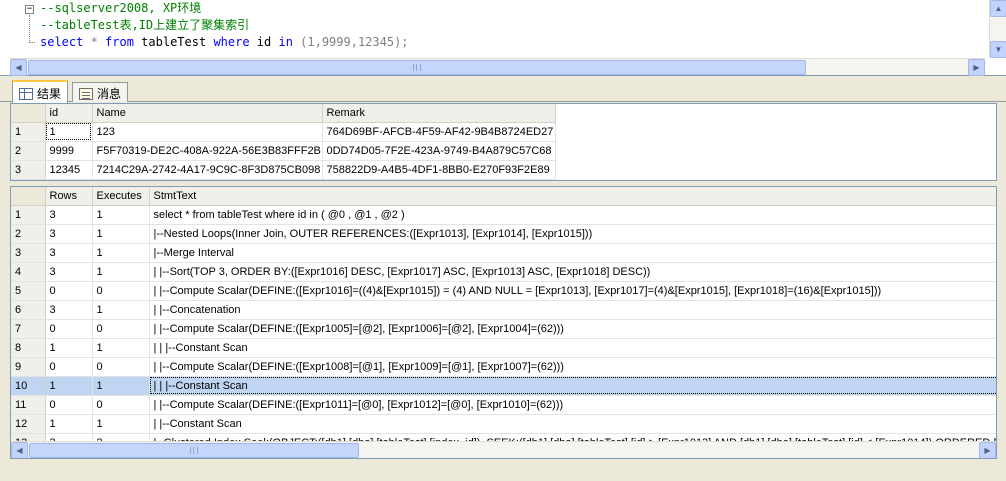 Image resolution: width=1006 pixels, height=481 pixels. I want to click on cell-remark: 0DD74D05-7F2E-423A-9749-B4A879C57C68, so click(439, 151).